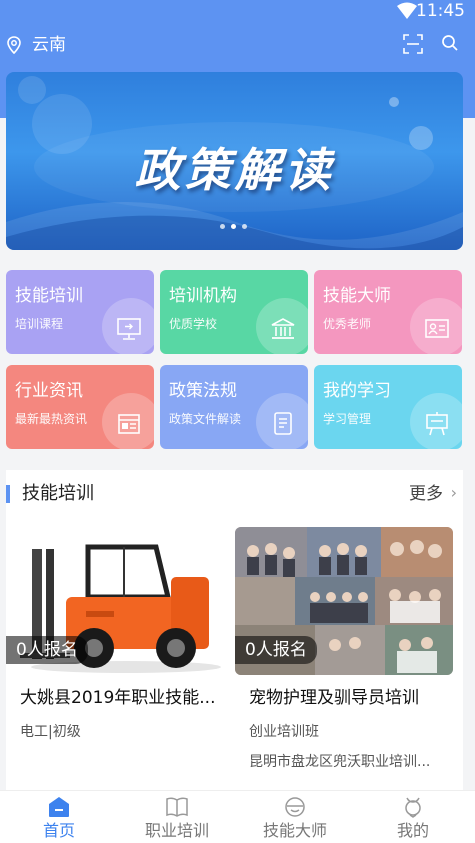 The height and width of the screenshot is (843, 475). Describe the element at coordinates (454, 492) in the screenshot. I see `chevron-right-icon: ›` at that location.